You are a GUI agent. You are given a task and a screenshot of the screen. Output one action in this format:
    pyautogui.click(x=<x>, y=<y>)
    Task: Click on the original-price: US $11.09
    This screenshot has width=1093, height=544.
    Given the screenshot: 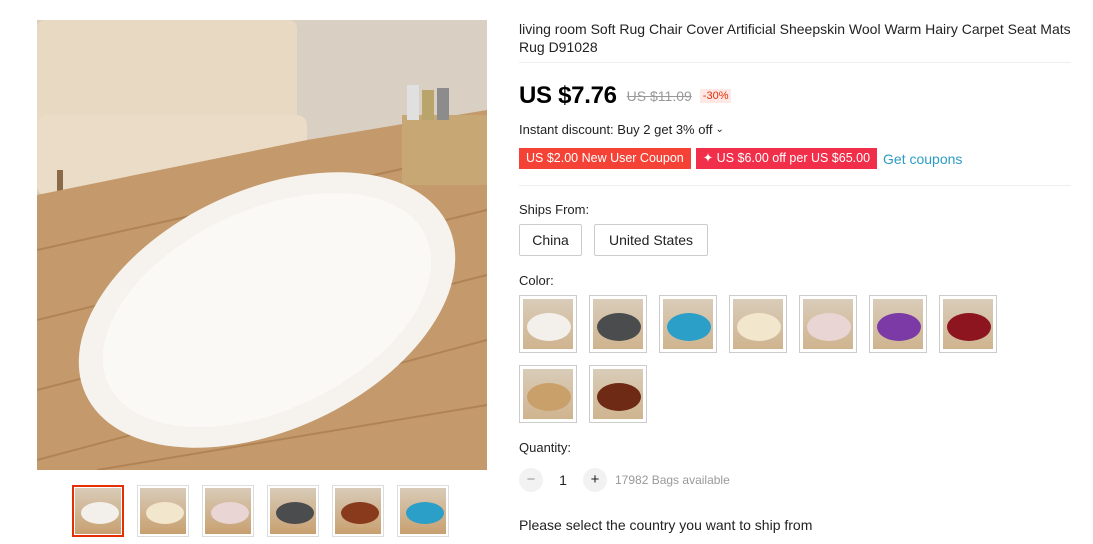 What is the action you would take?
    pyautogui.click(x=659, y=96)
    